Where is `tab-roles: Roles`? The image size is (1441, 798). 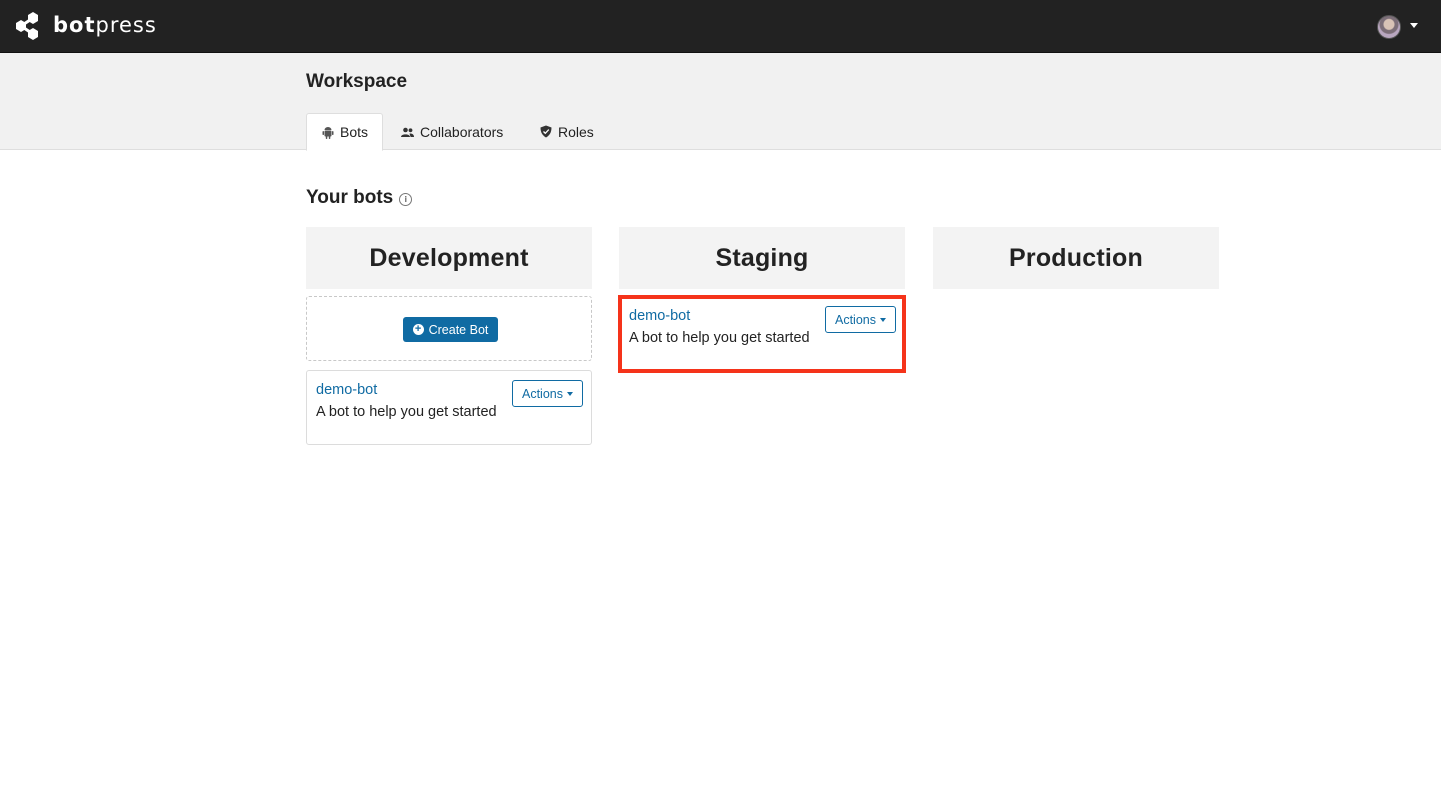 tab-roles: Roles is located at coordinates (567, 131).